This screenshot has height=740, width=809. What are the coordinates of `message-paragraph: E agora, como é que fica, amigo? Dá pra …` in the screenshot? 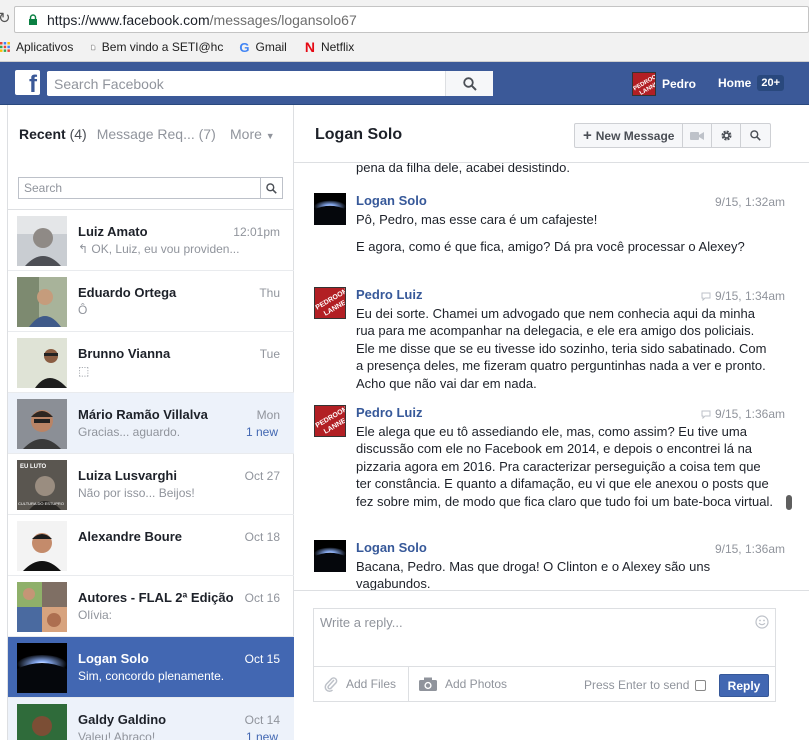 It's located at (550, 247).